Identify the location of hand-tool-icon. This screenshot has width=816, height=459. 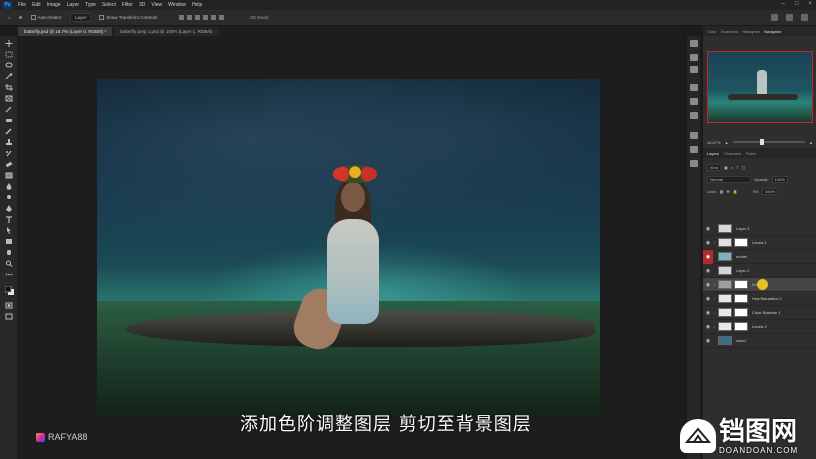
(9, 252).